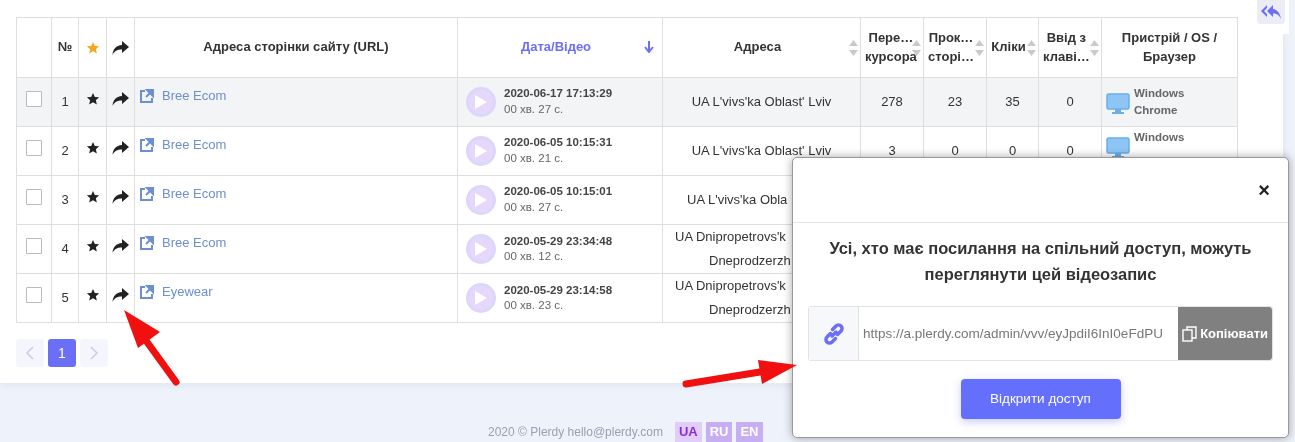  I want to click on column-header: Адреса сторінки сайту (URL), so click(296, 47).